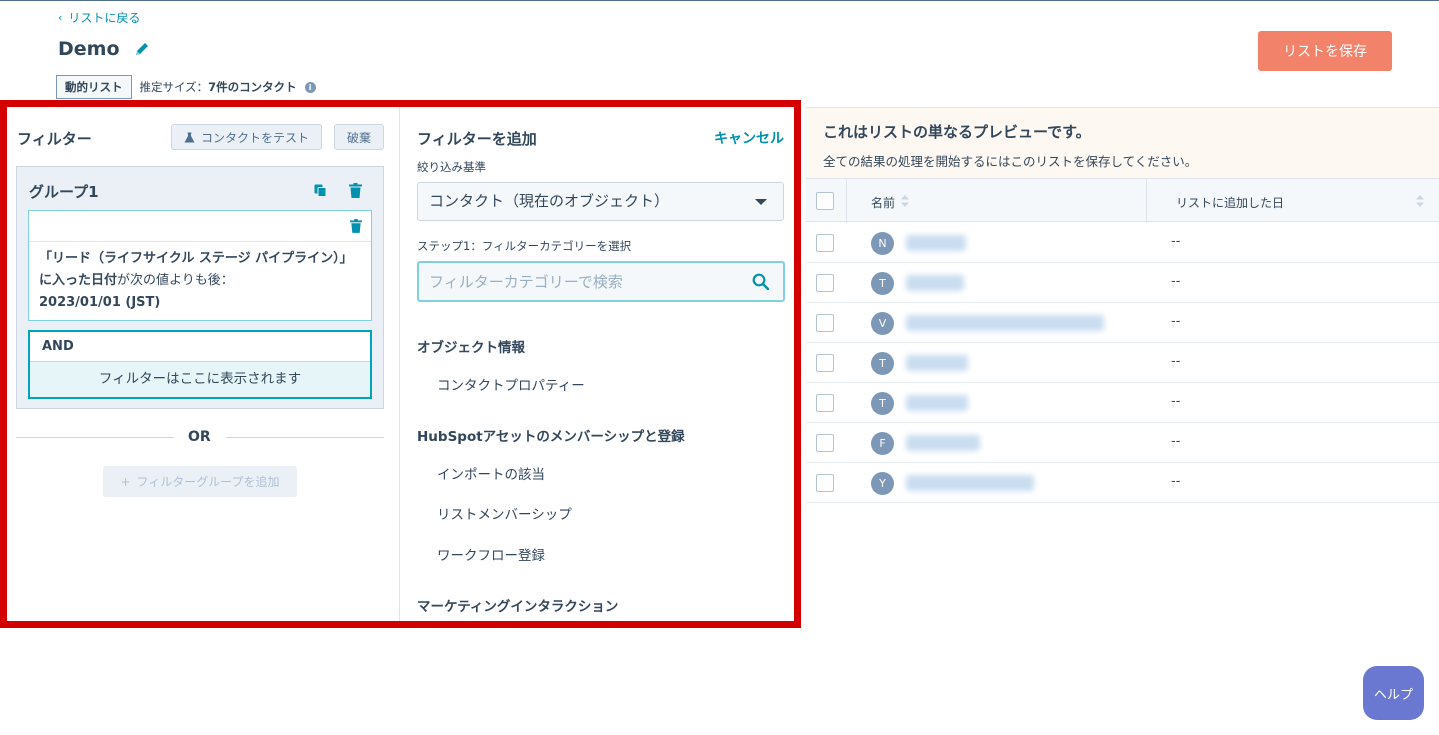 This screenshot has height=735, width=1439. I want to click on chevron-left-icon: ‹, so click(60, 17).